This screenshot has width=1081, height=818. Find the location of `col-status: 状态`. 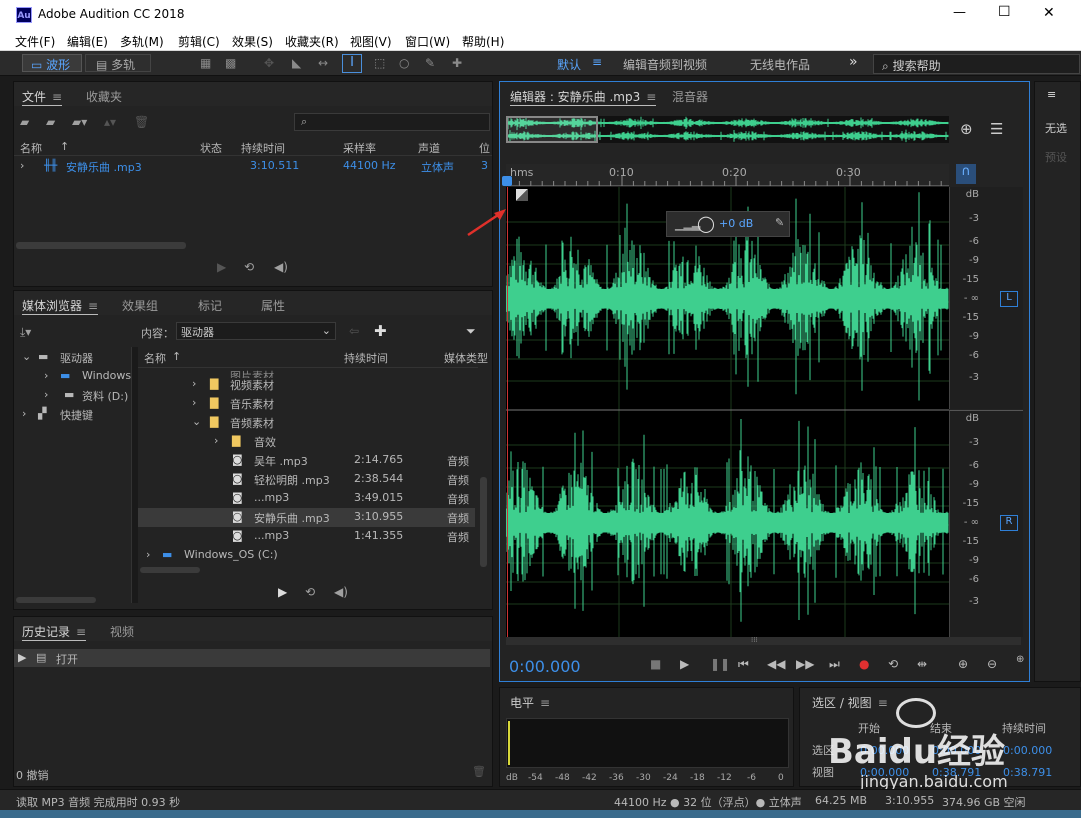

col-status: 状态 is located at coordinates (211, 148).